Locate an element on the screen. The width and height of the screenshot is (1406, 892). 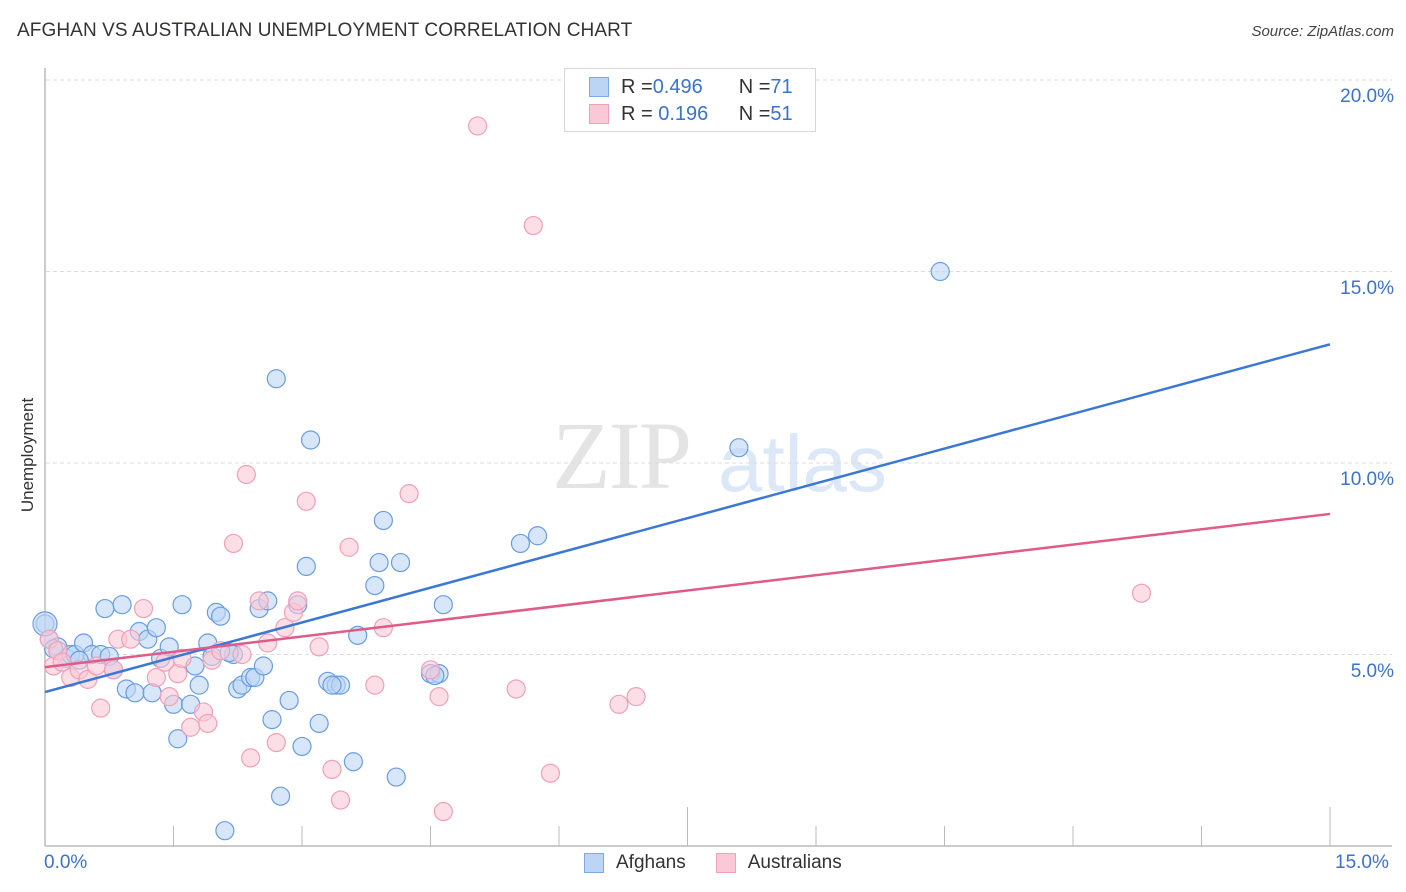
legend-n-value: 51 is located at coordinates (781, 113).